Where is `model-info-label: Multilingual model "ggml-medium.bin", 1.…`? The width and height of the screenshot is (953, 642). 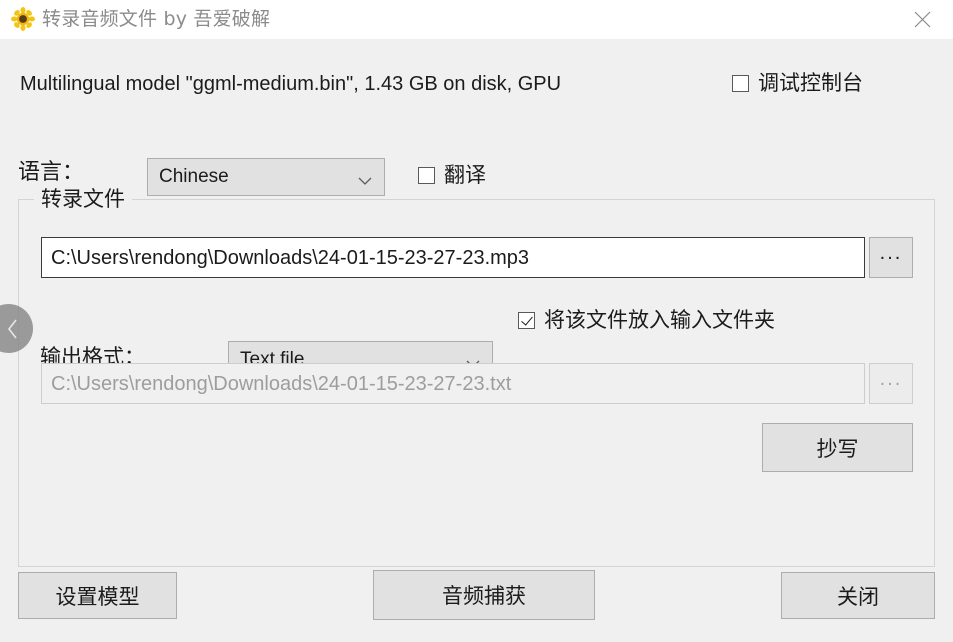 model-info-label: Multilingual model "ggml-medium.bin", 1.… is located at coordinates (291, 84).